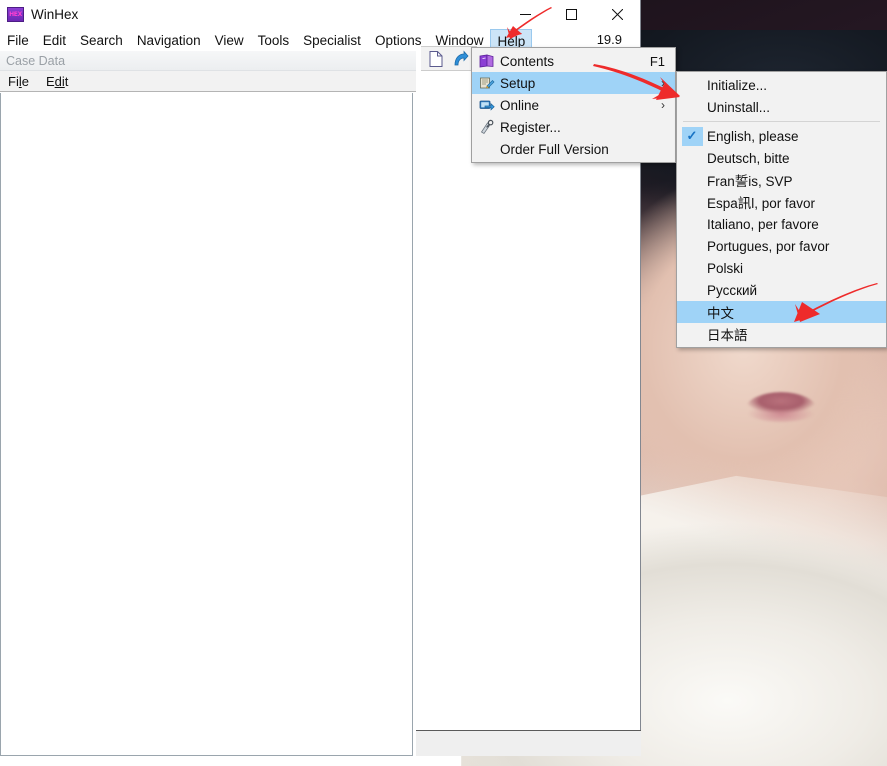  I want to click on setup-label-english: English, please, so click(796, 136).